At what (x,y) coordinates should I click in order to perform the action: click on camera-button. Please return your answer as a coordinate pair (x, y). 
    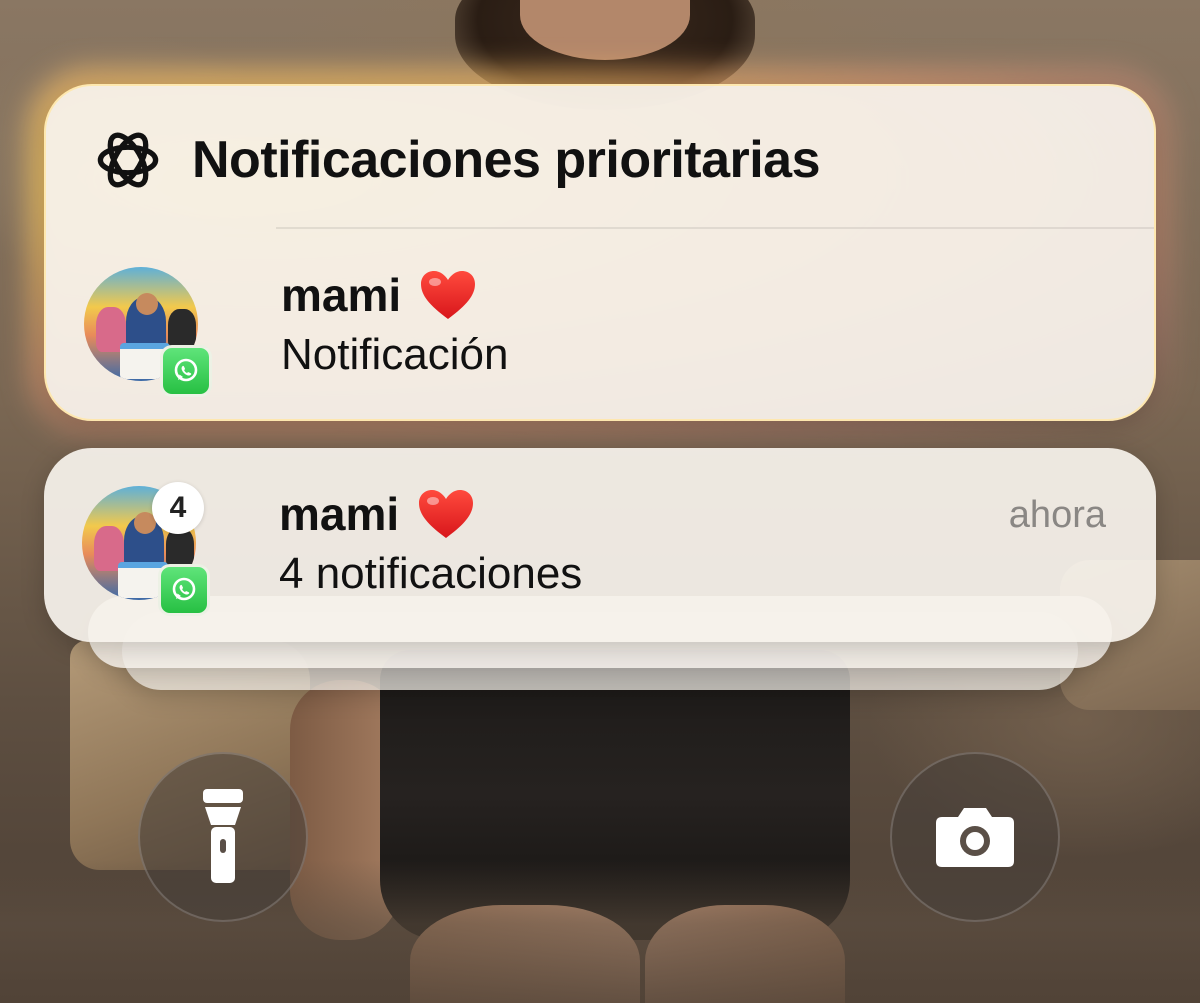
    Looking at the image, I should click on (975, 837).